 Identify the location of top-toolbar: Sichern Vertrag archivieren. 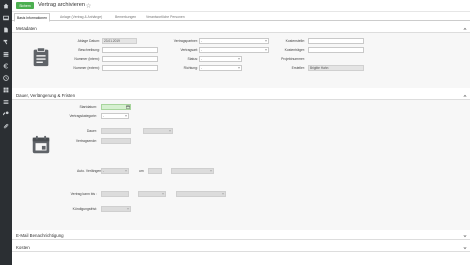
(241, 6).